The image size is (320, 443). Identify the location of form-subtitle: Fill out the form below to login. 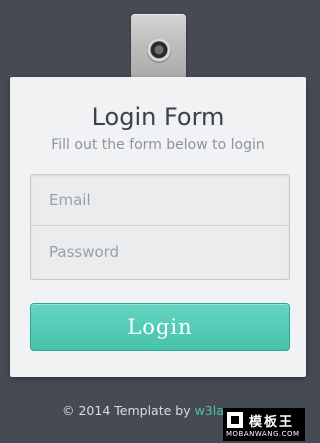
(158, 145).